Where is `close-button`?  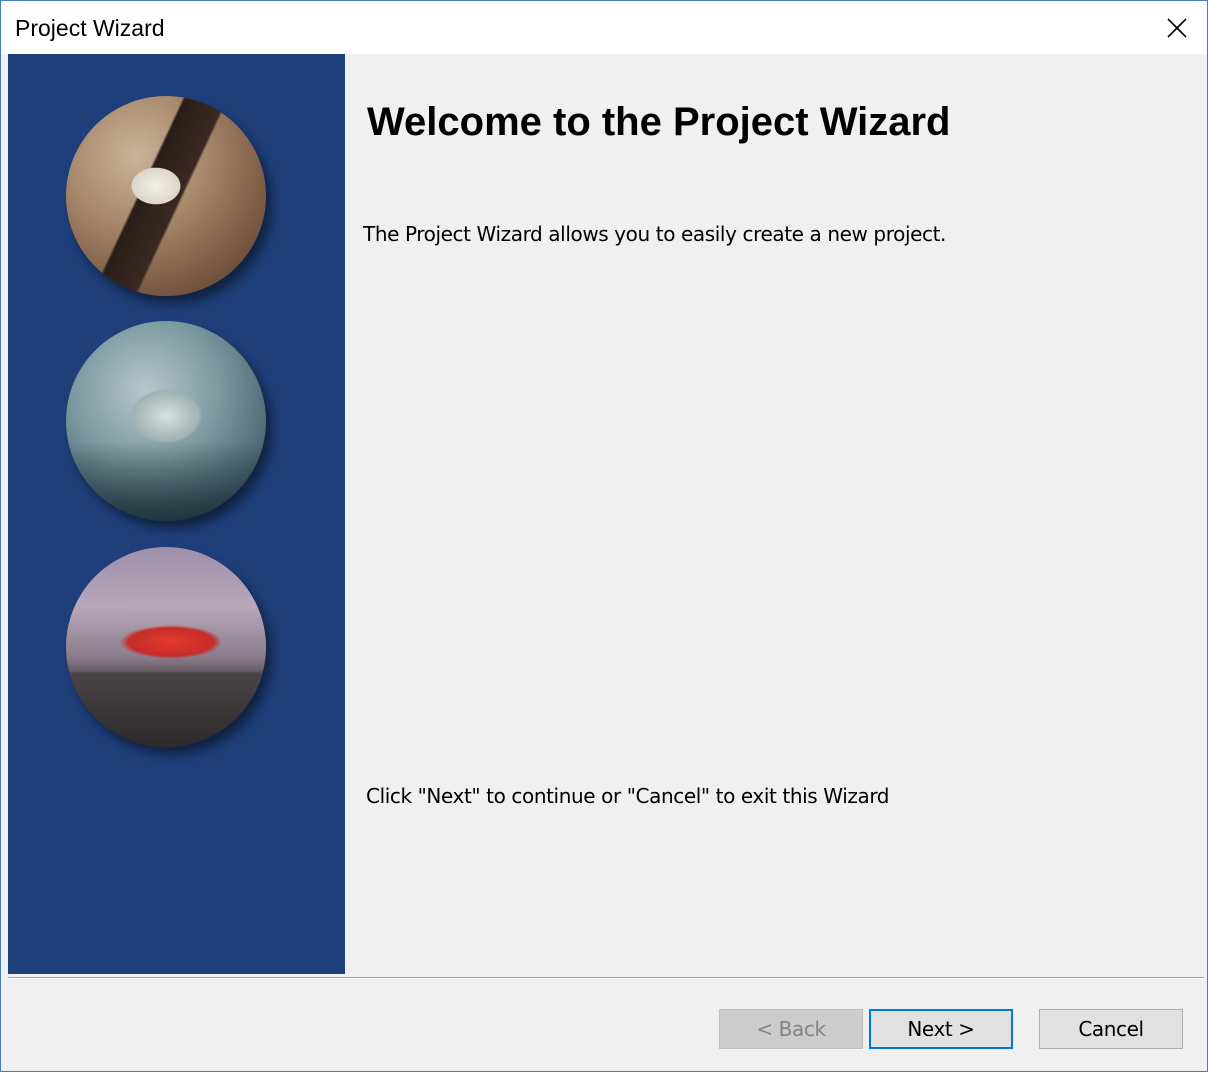 close-button is located at coordinates (1177, 28).